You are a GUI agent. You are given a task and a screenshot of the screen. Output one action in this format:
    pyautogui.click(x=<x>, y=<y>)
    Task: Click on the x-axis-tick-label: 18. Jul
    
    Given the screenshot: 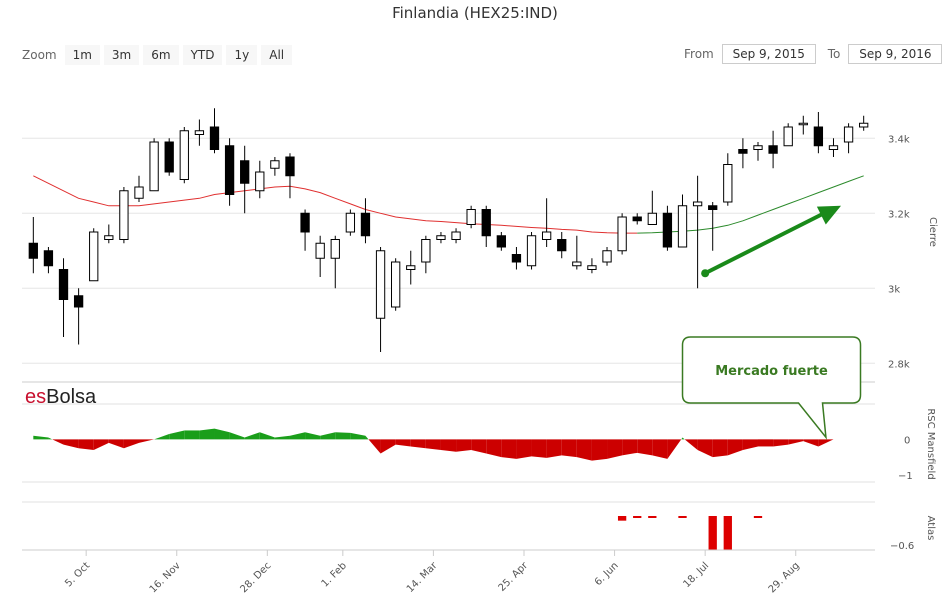 What is the action you would take?
    pyautogui.click(x=696, y=575)
    